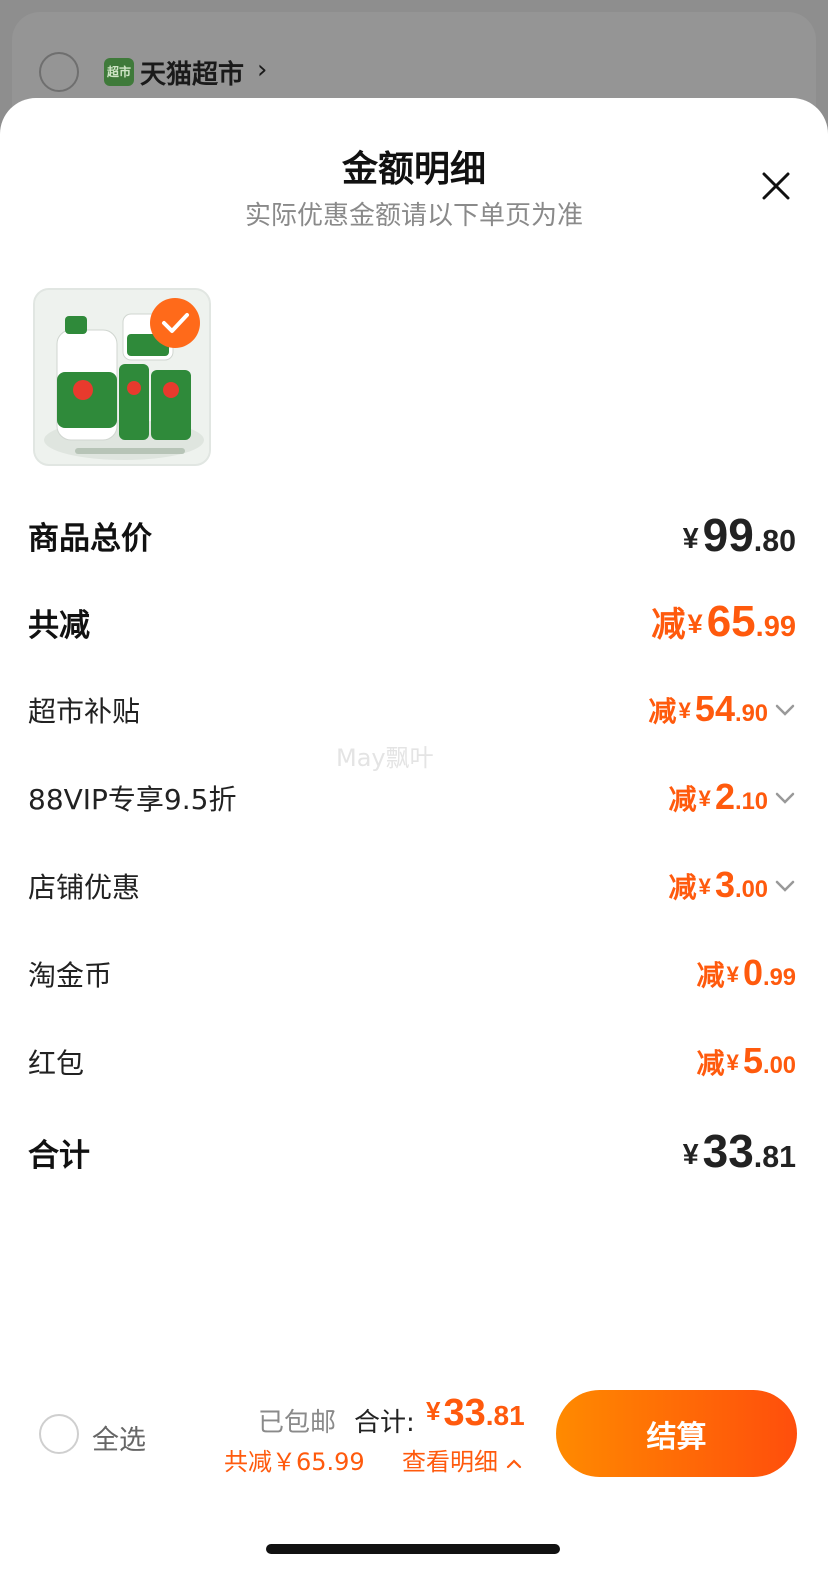 The image size is (828, 1575). Describe the element at coordinates (59, 1434) in the screenshot. I see `select-all-radio` at that location.